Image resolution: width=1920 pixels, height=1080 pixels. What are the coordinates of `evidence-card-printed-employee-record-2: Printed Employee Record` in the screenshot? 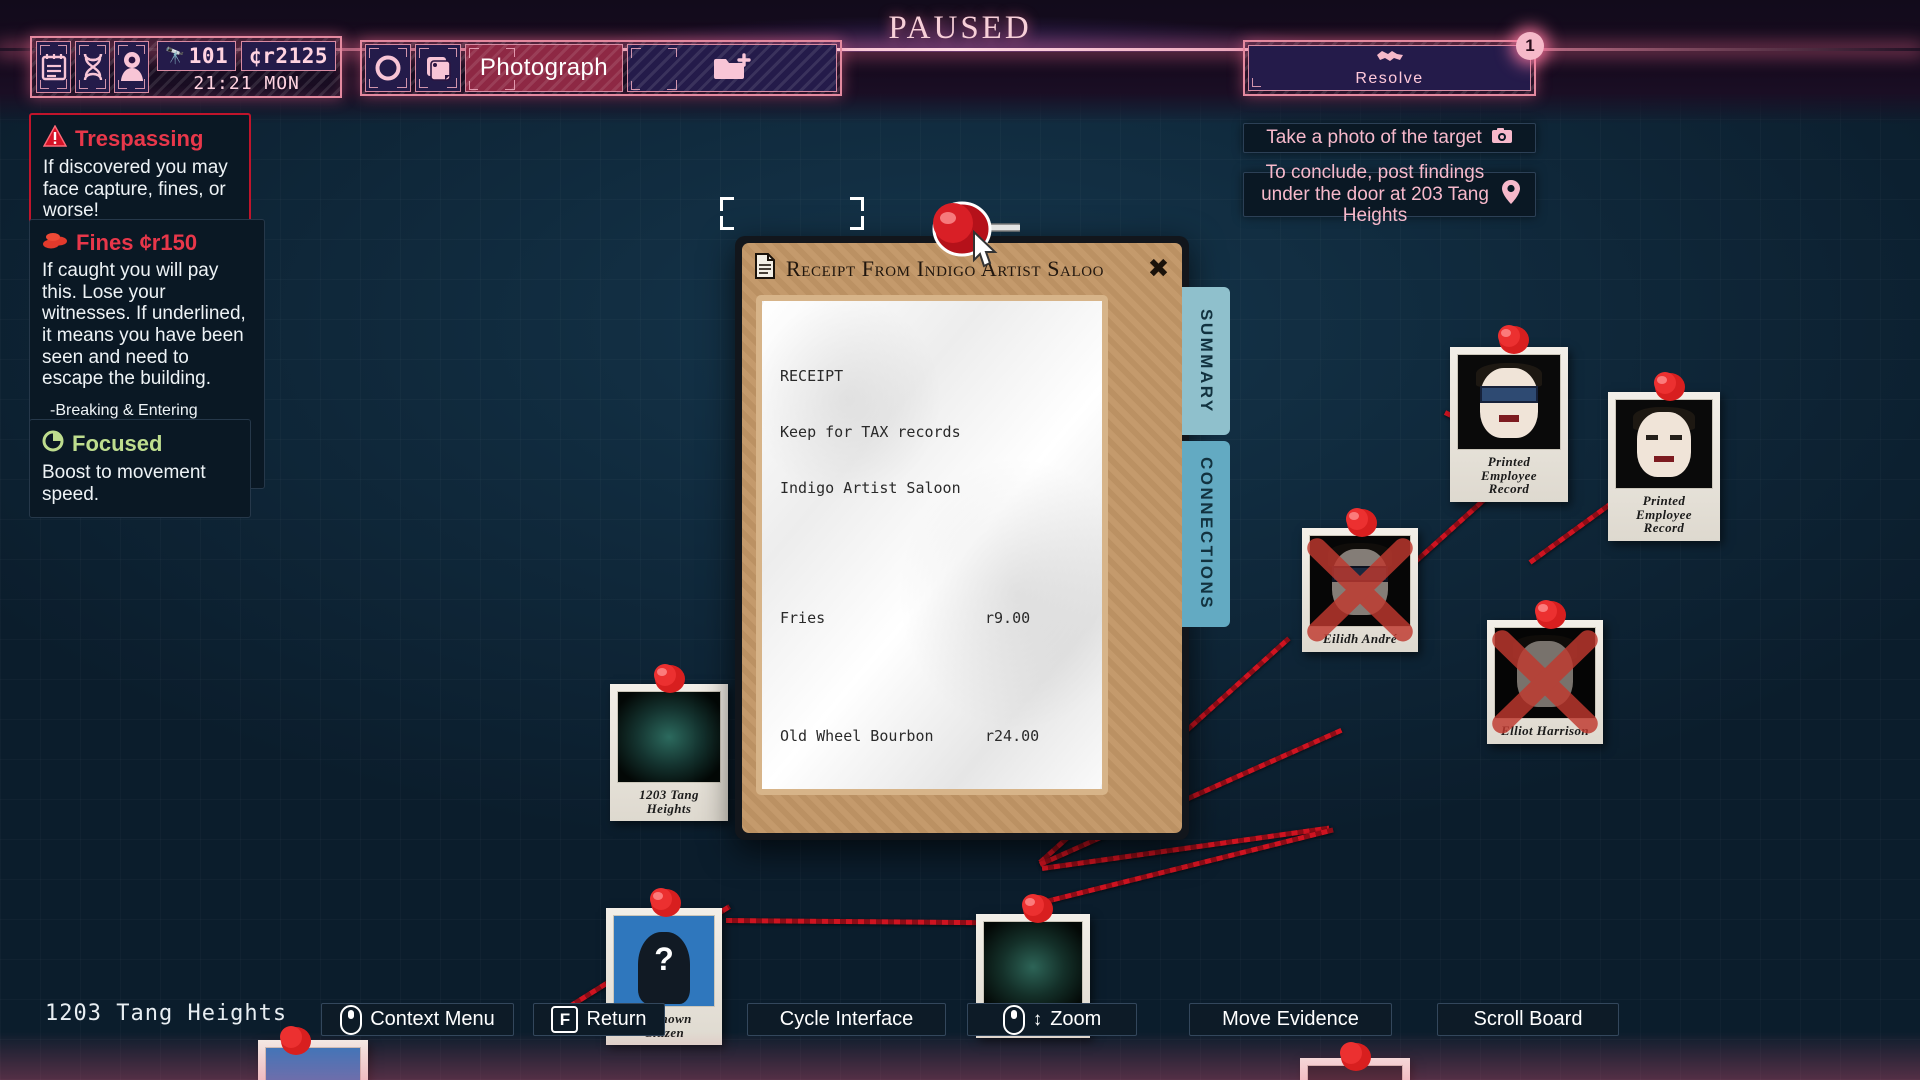 It's located at (1664, 456).